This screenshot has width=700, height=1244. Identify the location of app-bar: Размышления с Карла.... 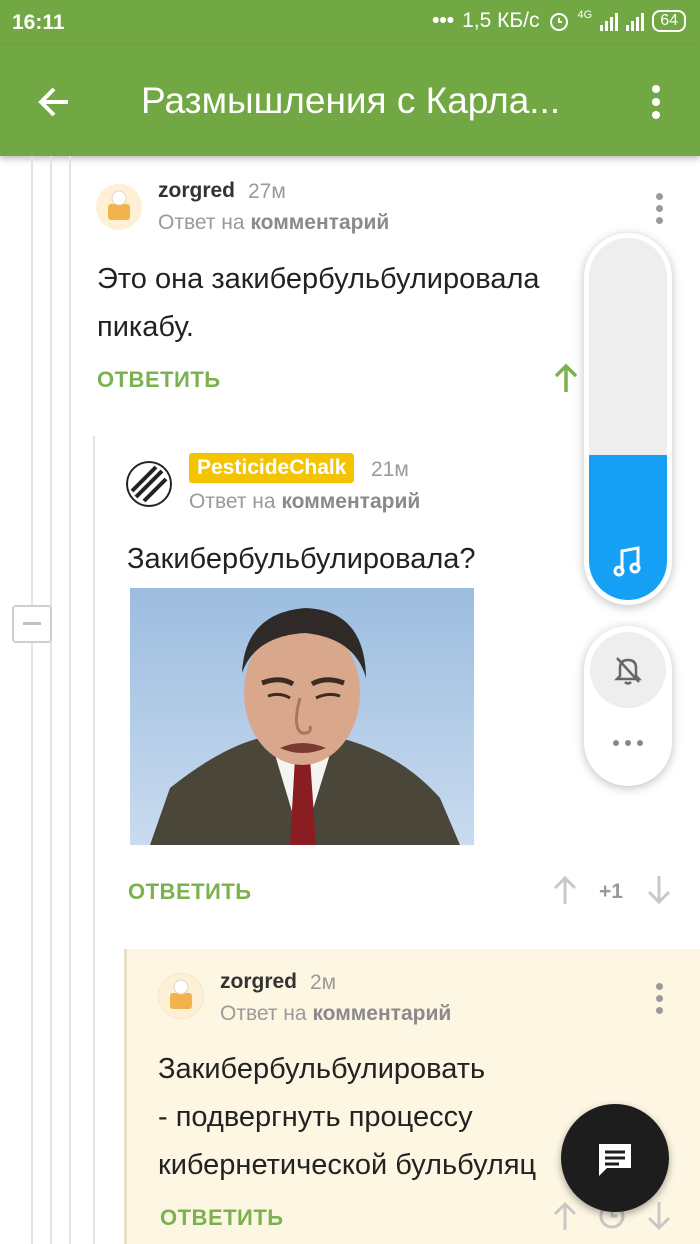
(350, 101).